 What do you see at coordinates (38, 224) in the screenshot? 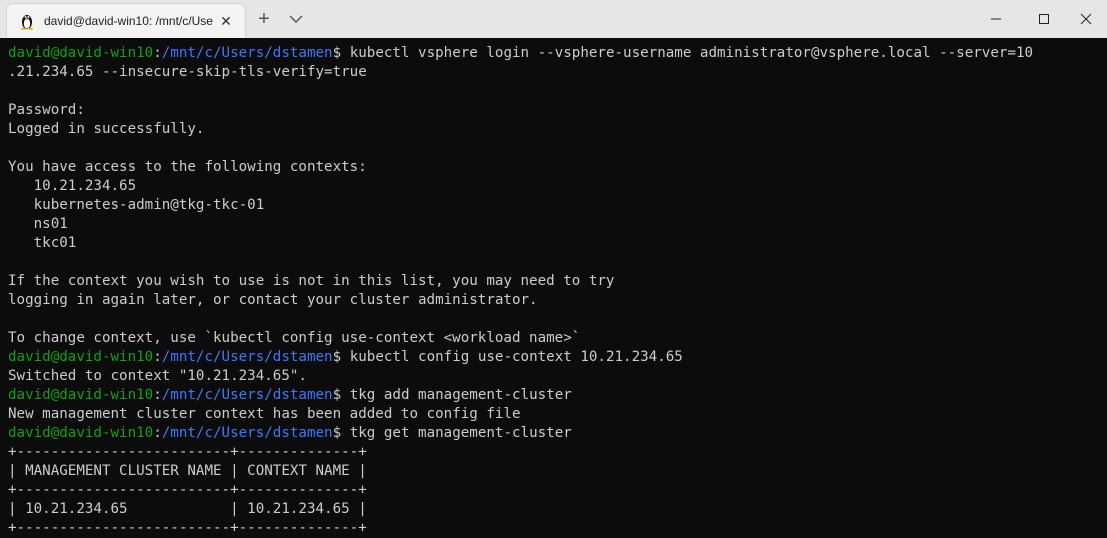
I see `output-line: ns01` at bounding box center [38, 224].